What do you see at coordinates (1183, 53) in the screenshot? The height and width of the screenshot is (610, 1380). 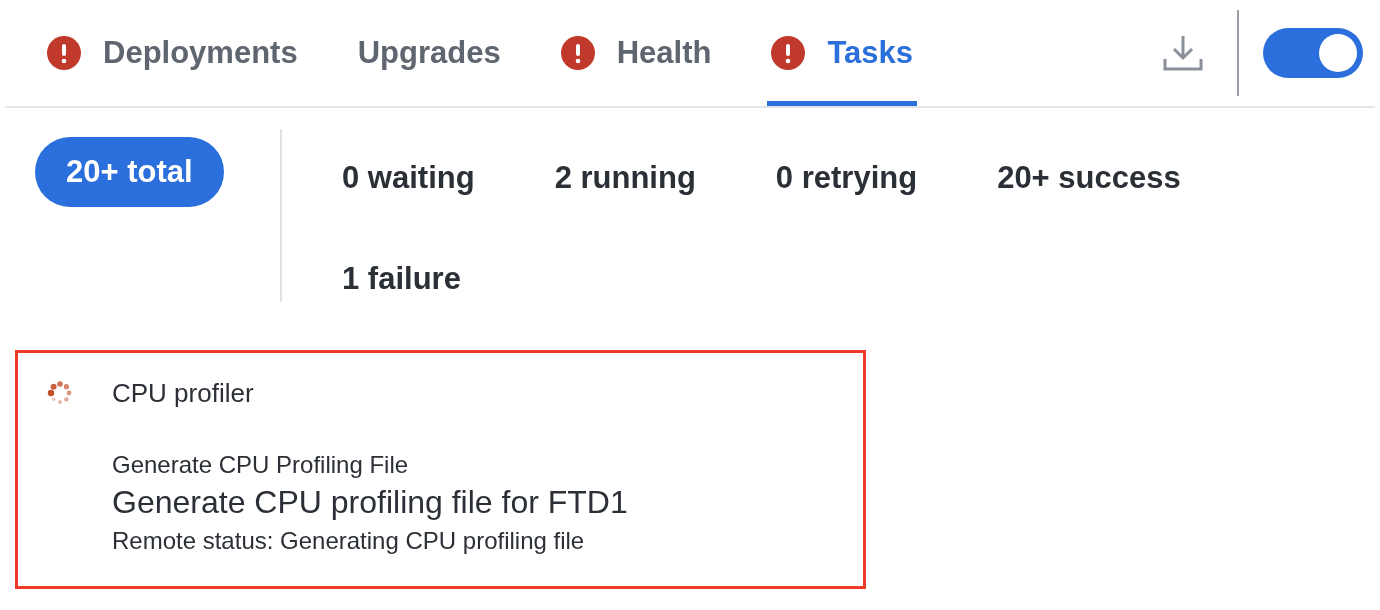 I see `download-icon` at bounding box center [1183, 53].